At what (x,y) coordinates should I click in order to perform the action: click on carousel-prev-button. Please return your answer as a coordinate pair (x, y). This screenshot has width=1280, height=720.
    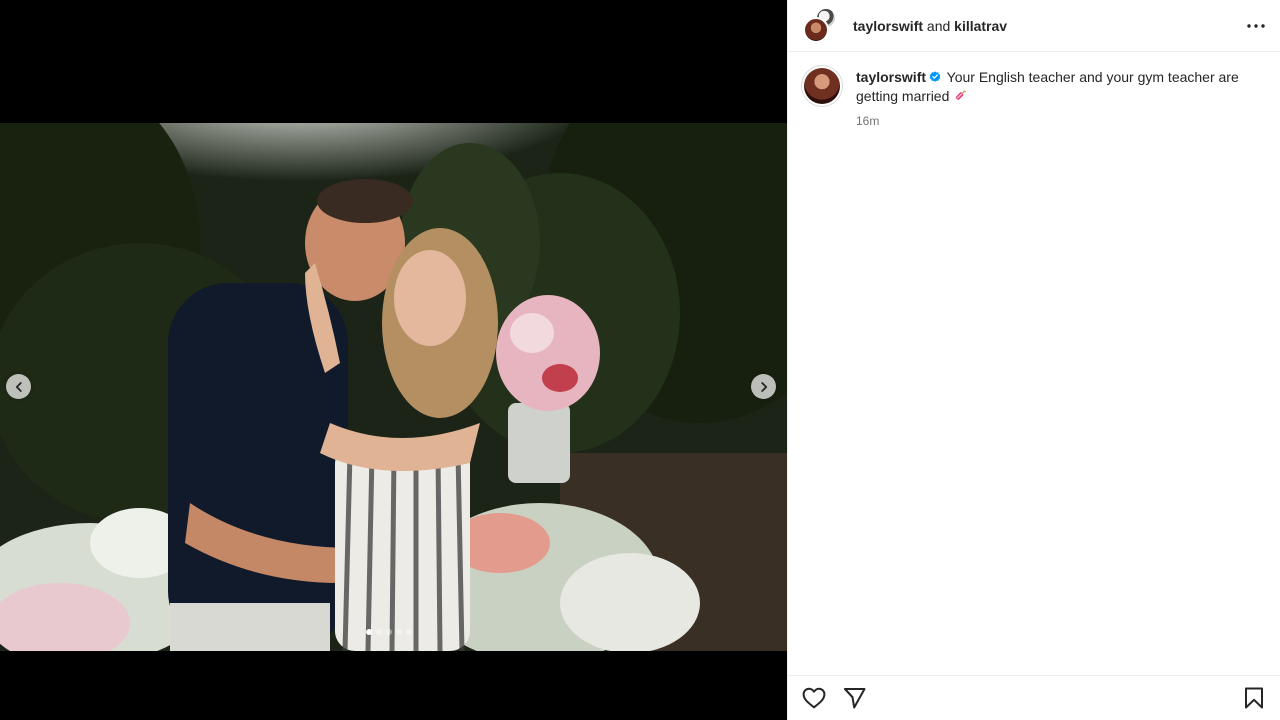
    Looking at the image, I should click on (18, 386).